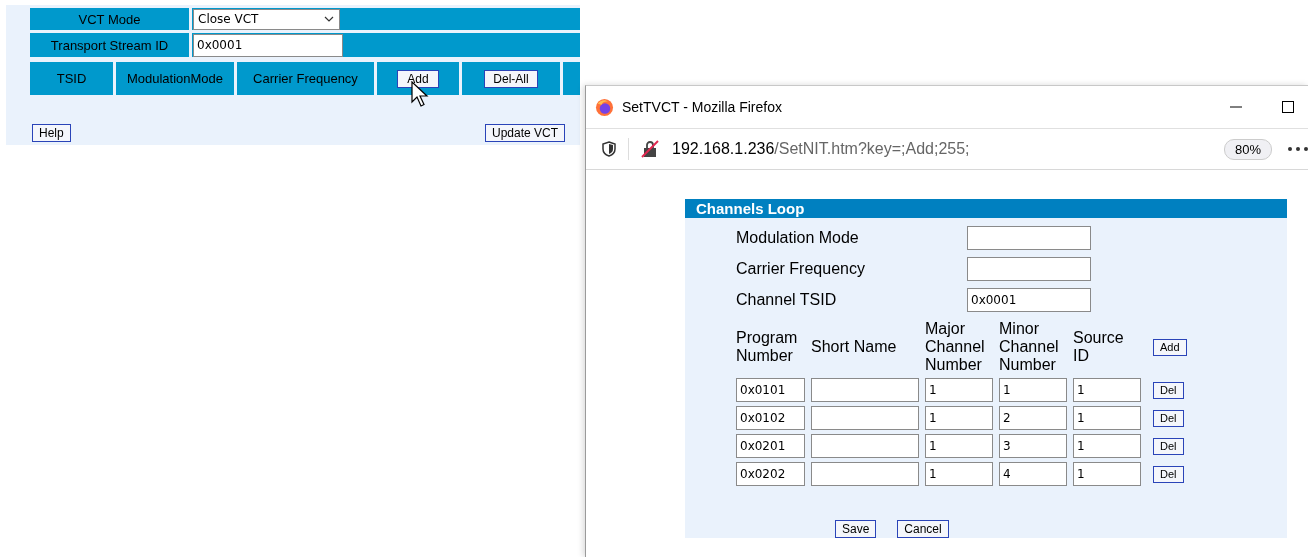 This screenshot has height=557, width=1308. I want to click on text-field: 0x0001, so click(1029, 300).